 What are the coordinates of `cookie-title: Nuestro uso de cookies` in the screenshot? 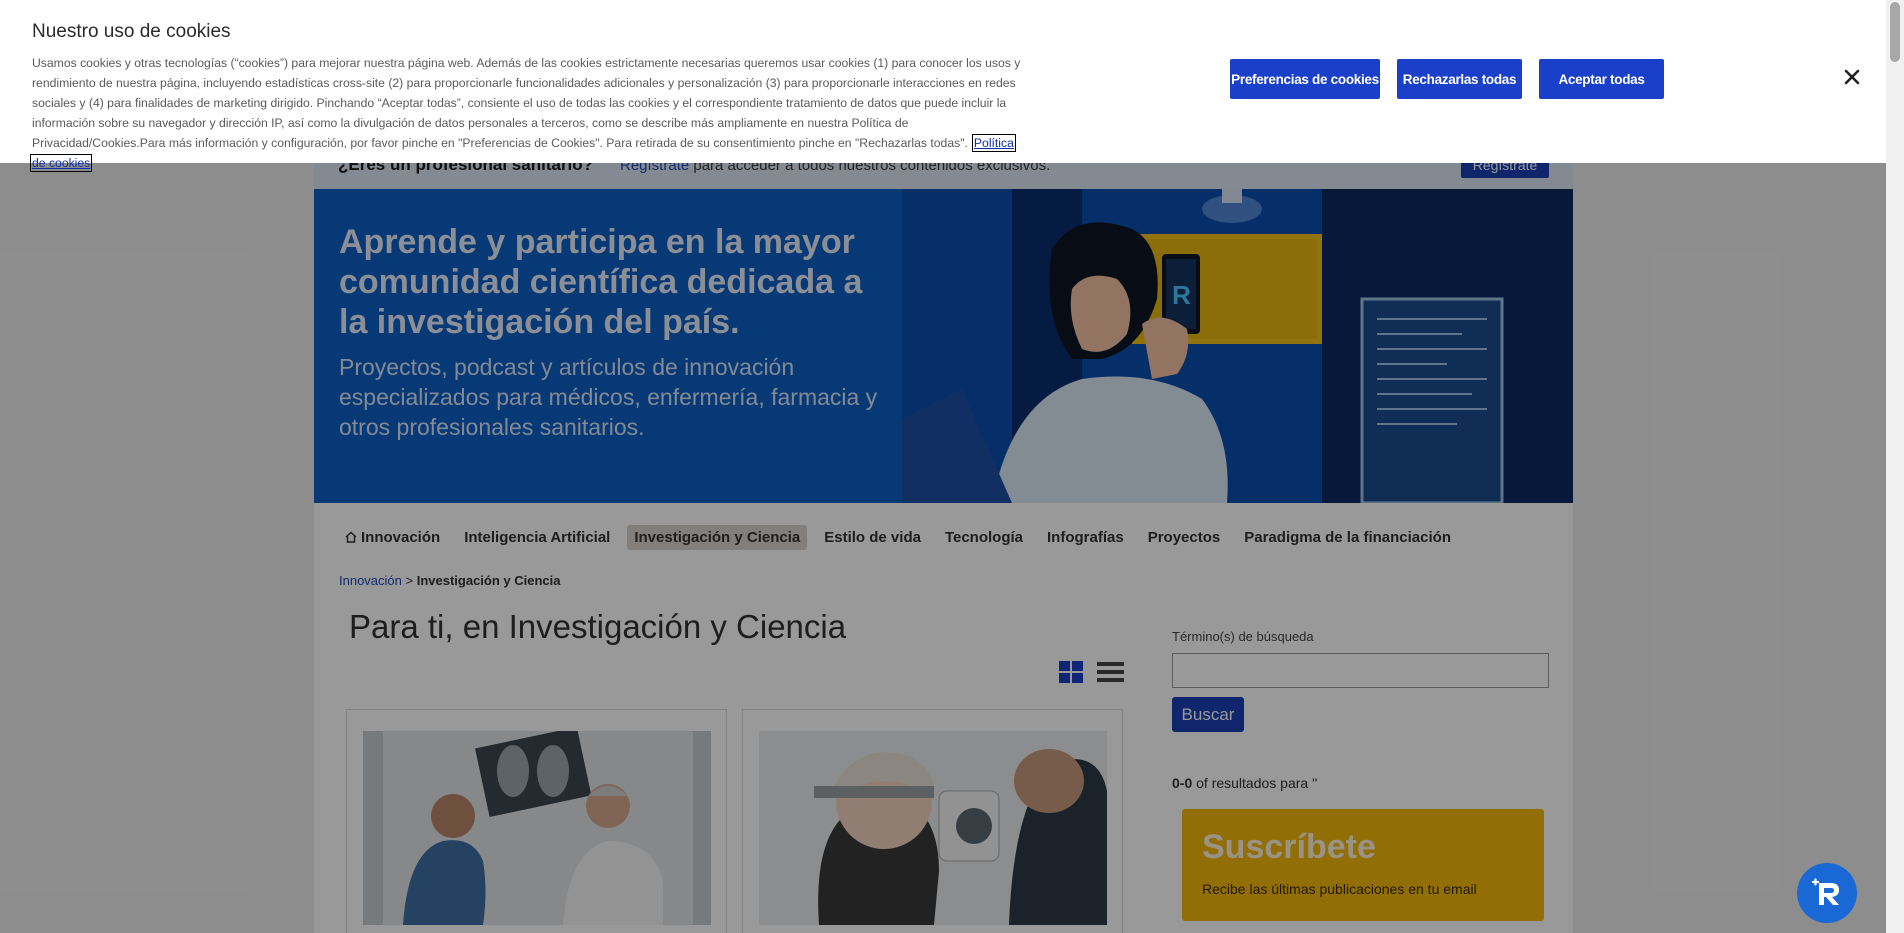 It's located at (131, 31).